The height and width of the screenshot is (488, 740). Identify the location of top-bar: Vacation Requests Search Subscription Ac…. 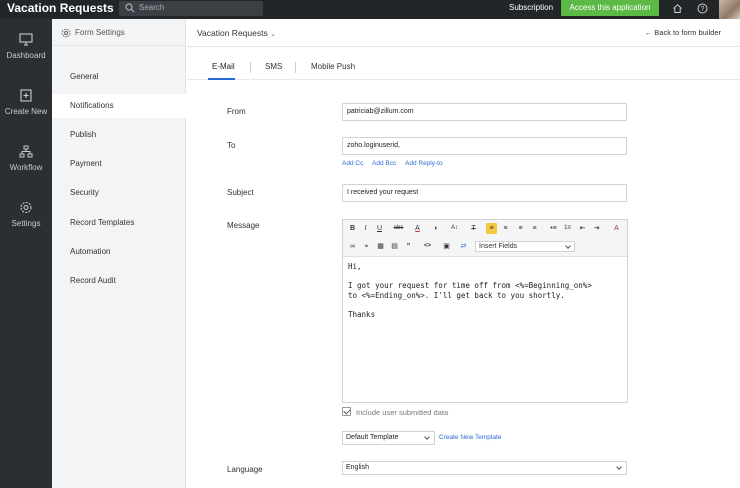
(370, 9).